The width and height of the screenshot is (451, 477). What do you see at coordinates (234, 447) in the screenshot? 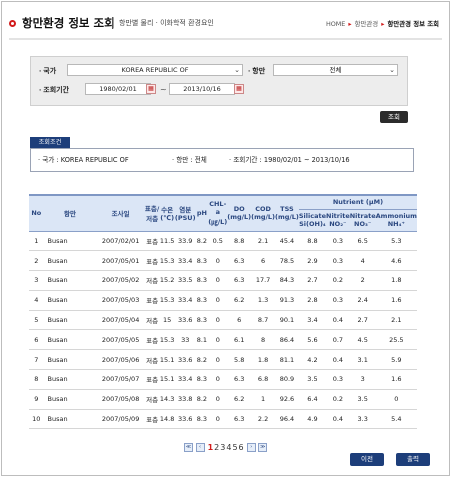
I see `page-number-5: 5` at bounding box center [234, 447].